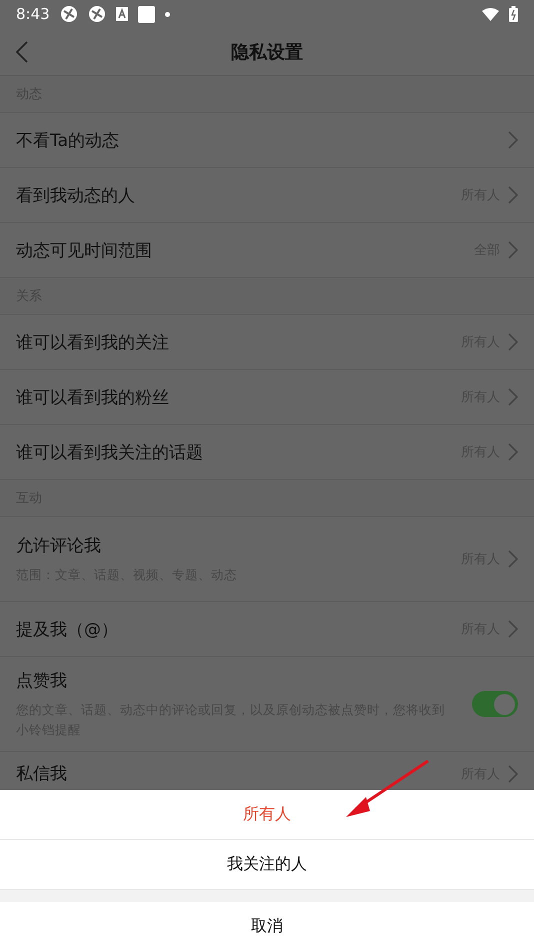 The width and height of the screenshot is (534, 950). What do you see at coordinates (234, 397) in the screenshot?
I see `setting-label: 谁可以看到我的粉丝` at bounding box center [234, 397].